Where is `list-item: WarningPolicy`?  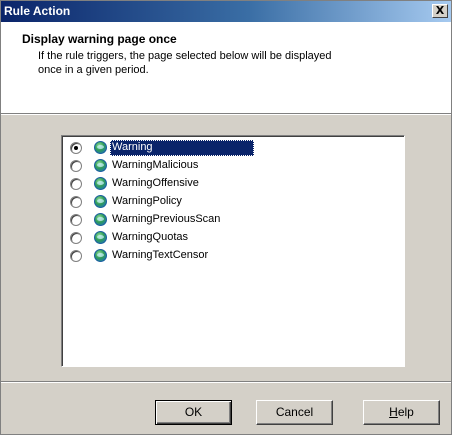 list-item: WarningPolicy is located at coordinates (220, 202).